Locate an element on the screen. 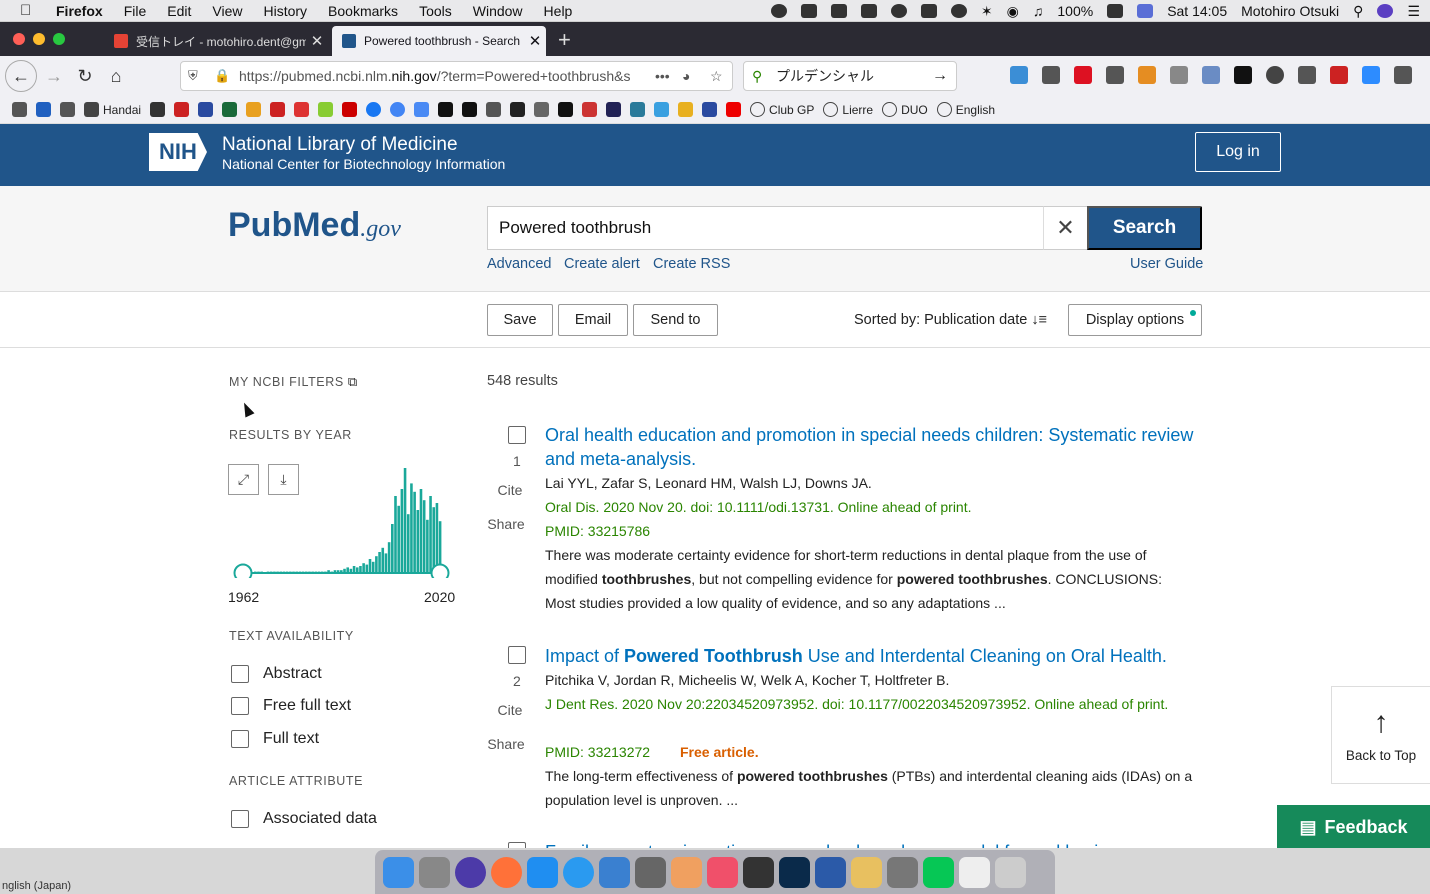  pubmed-logo: PubMed.gov is located at coordinates (314, 225).